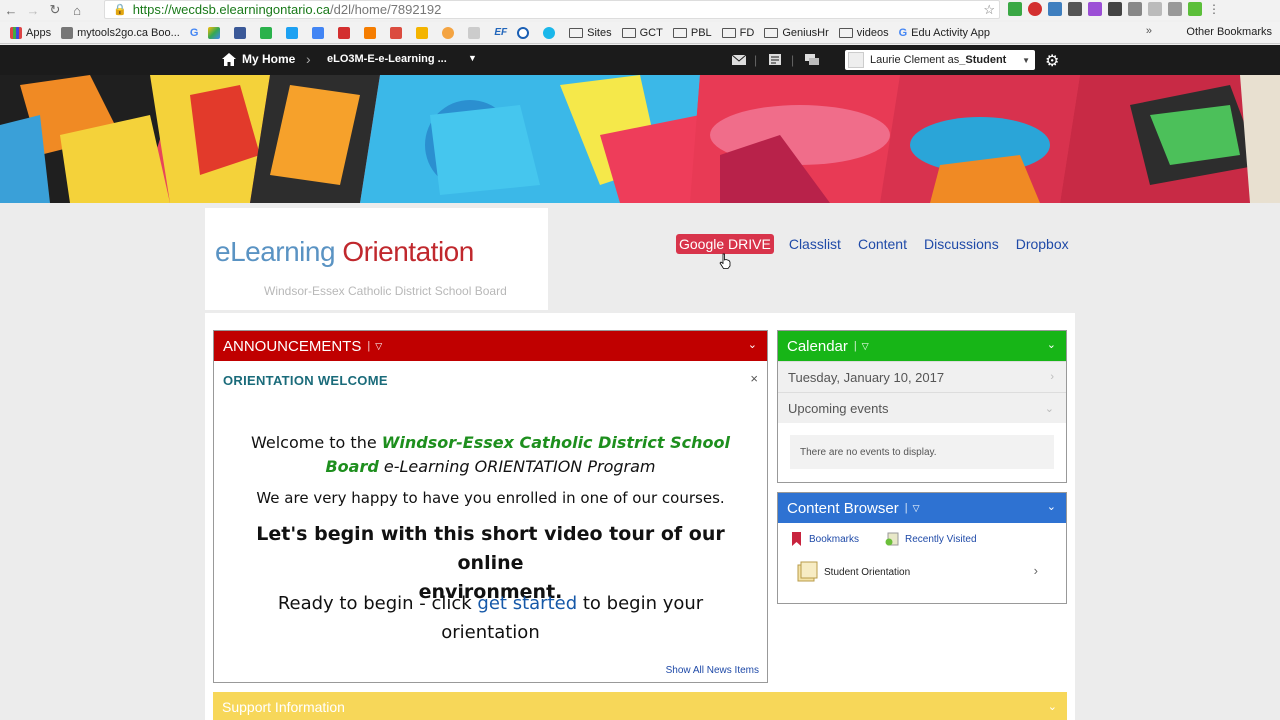  Describe the element at coordinates (692, 33) in the screenshot. I see `bookmark-pbl: PBL` at that location.